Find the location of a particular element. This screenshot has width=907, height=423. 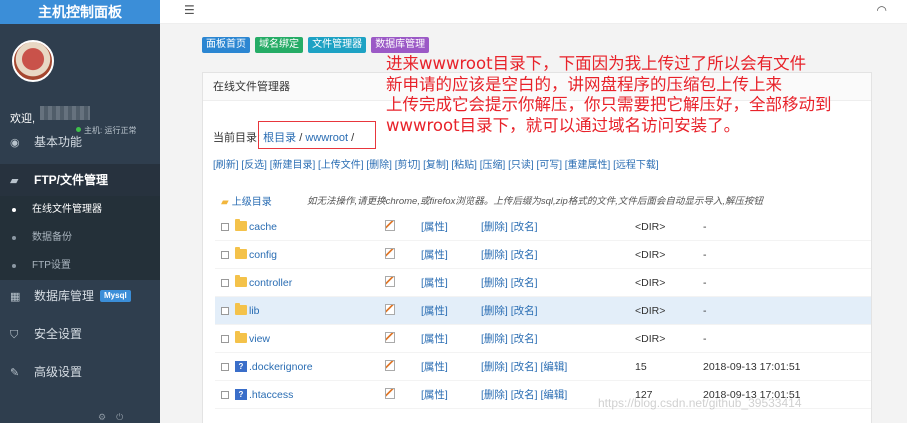

sidebar-submenu: 在线文件管理器 数据备份 FTP设置 is located at coordinates (80, 238).